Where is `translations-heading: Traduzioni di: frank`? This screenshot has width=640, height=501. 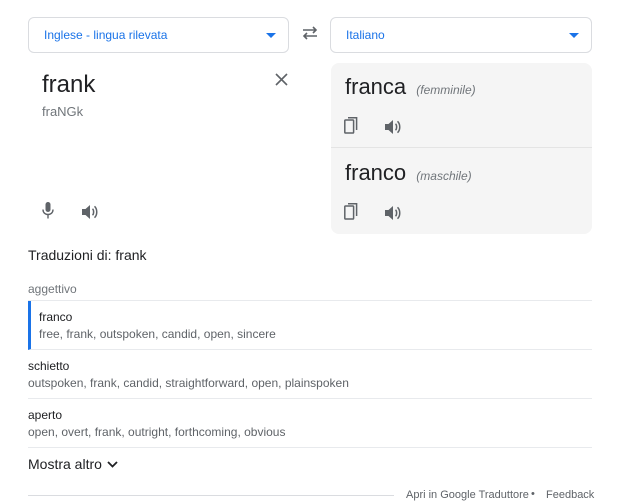
translations-heading: Traduzioni di: frank is located at coordinates (87, 255).